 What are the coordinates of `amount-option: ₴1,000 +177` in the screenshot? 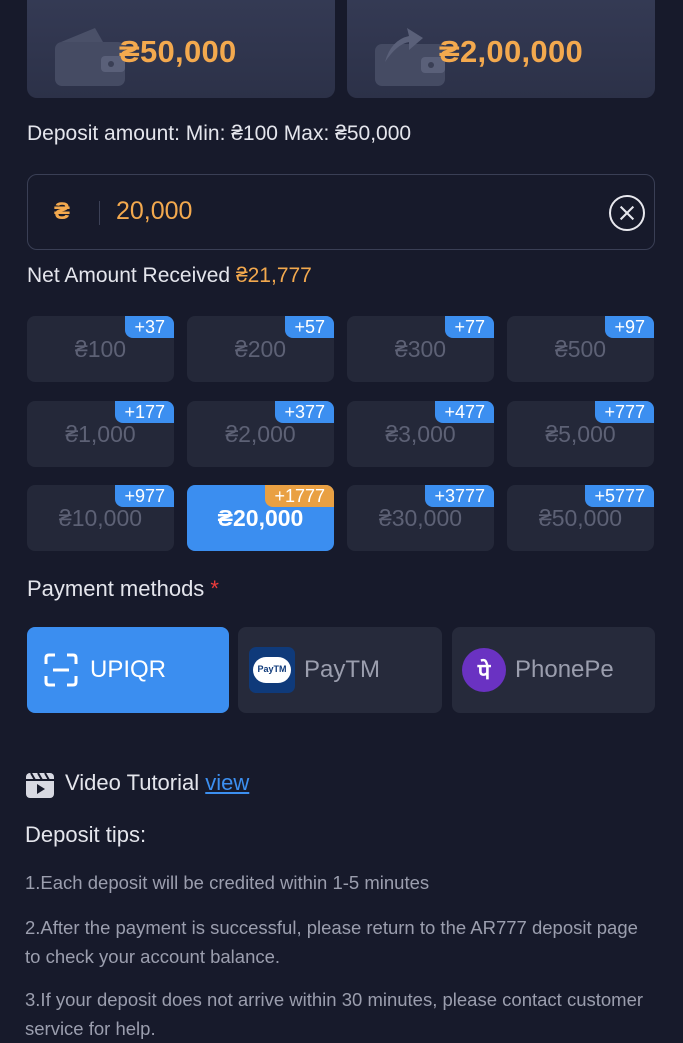 It's located at (100, 434).